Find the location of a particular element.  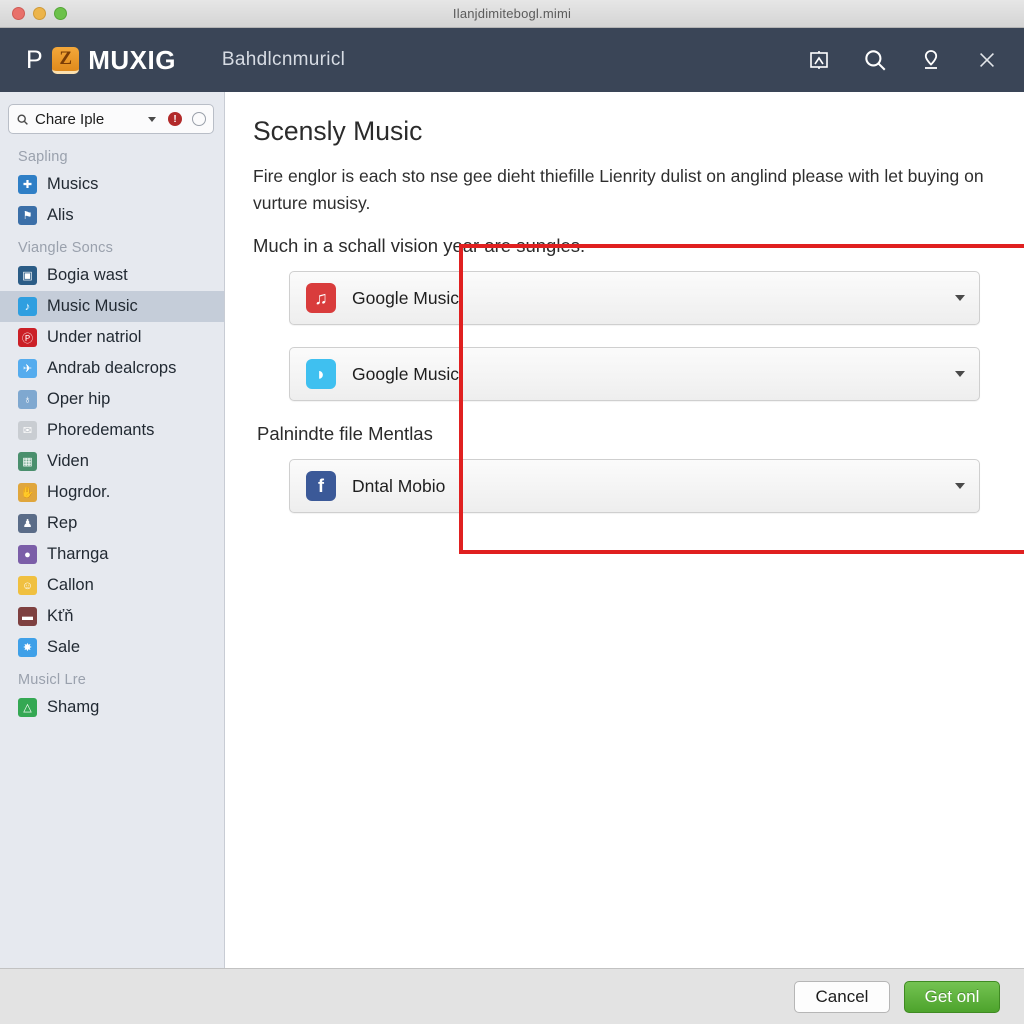

header-actions is located at coordinates (903, 60).